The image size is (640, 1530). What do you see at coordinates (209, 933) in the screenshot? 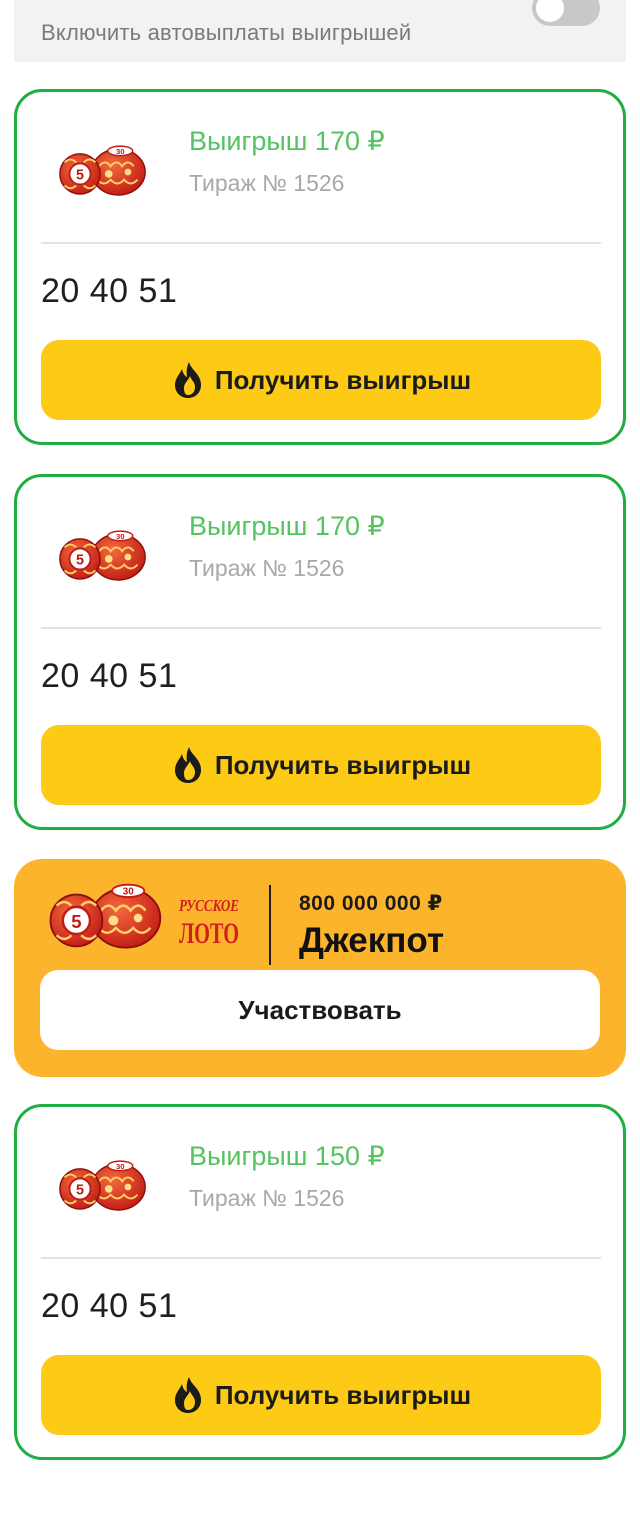
I see `svg-text: ЛОТО` at bounding box center [209, 933].